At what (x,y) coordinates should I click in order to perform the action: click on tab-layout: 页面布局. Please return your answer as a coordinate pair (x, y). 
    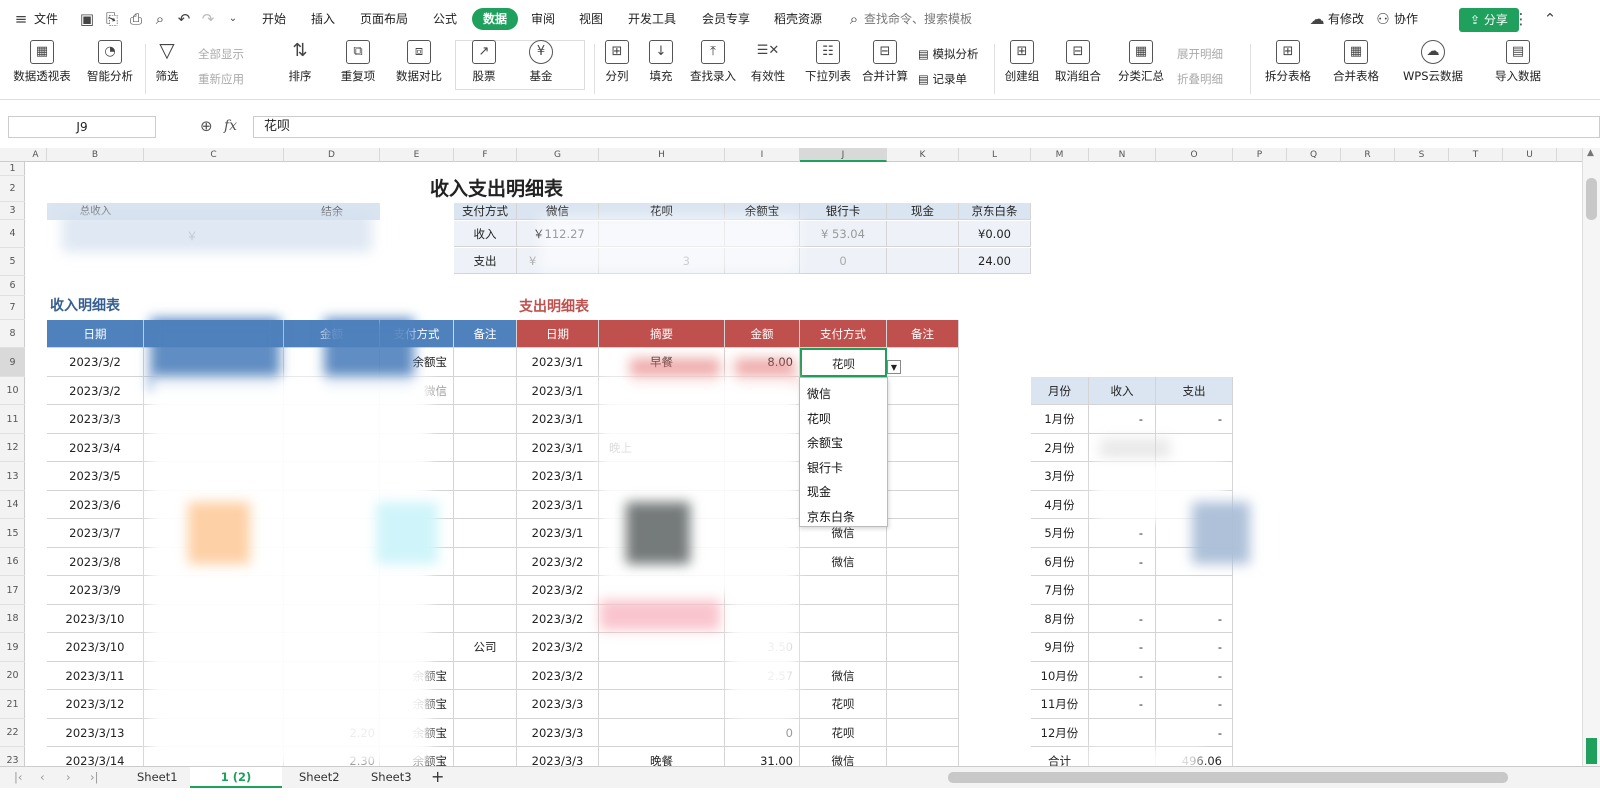
    Looking at the image, I should click on (384, 19).